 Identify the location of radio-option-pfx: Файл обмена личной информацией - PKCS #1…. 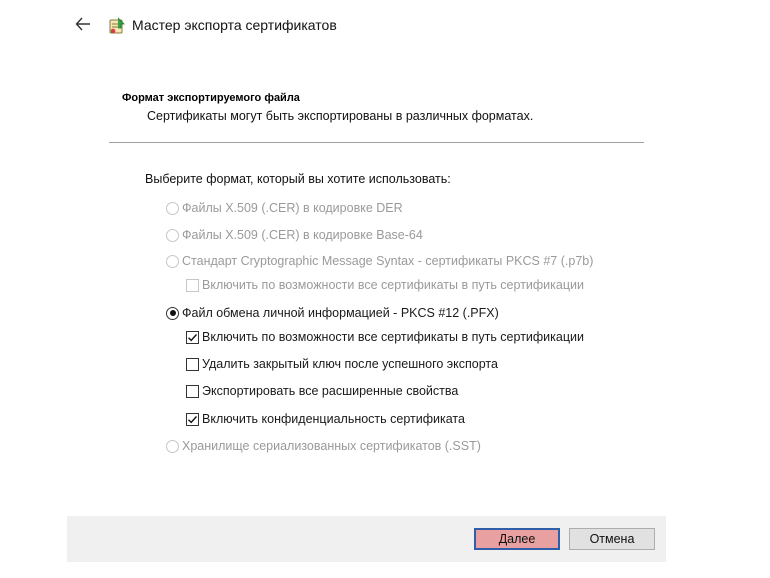
(332, 313).